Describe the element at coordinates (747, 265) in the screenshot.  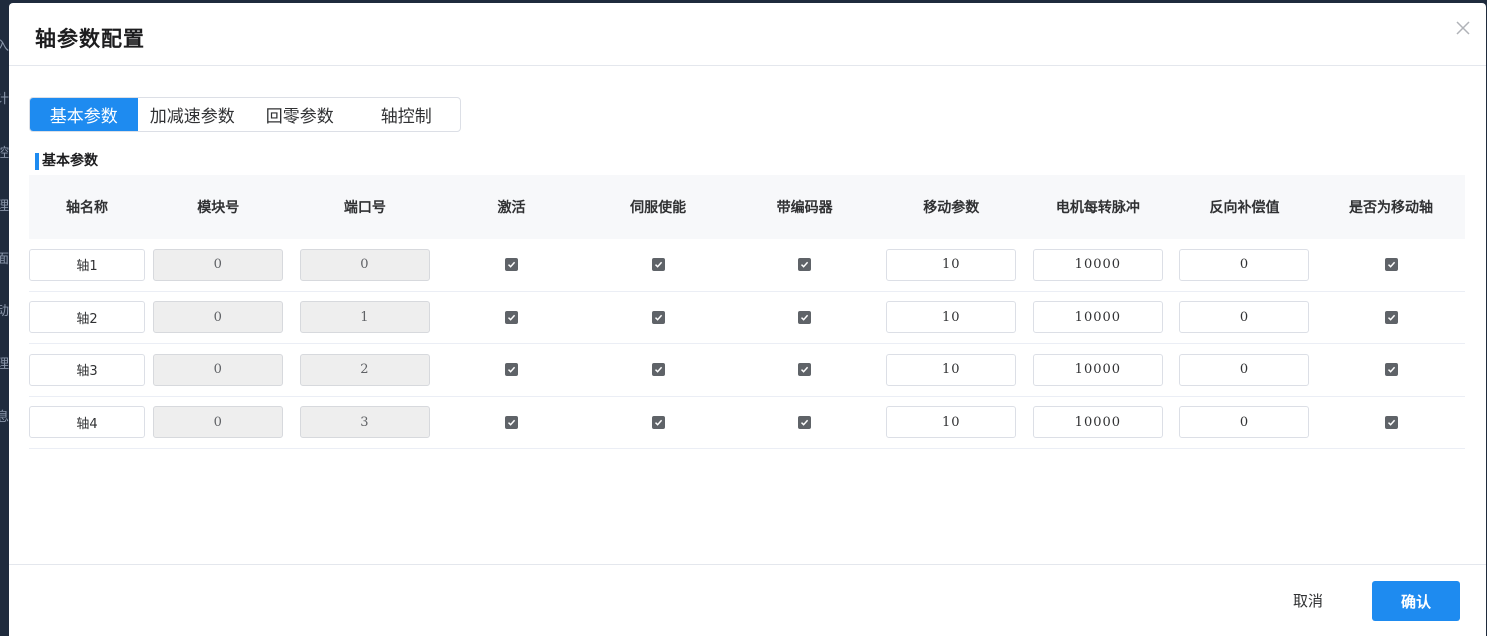
I see `table-row: 轴1 0 0 10 10000 0` at that location.